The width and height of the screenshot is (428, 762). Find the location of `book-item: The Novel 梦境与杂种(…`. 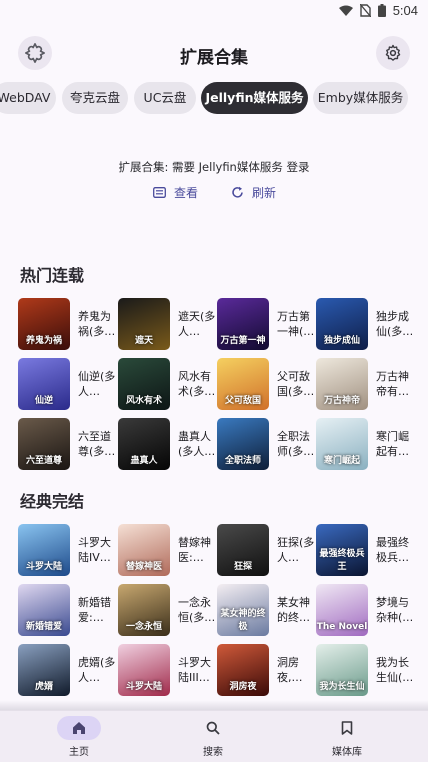

book-item: The Novel 梦境与杂种(… is located at coordinates (364, 610).